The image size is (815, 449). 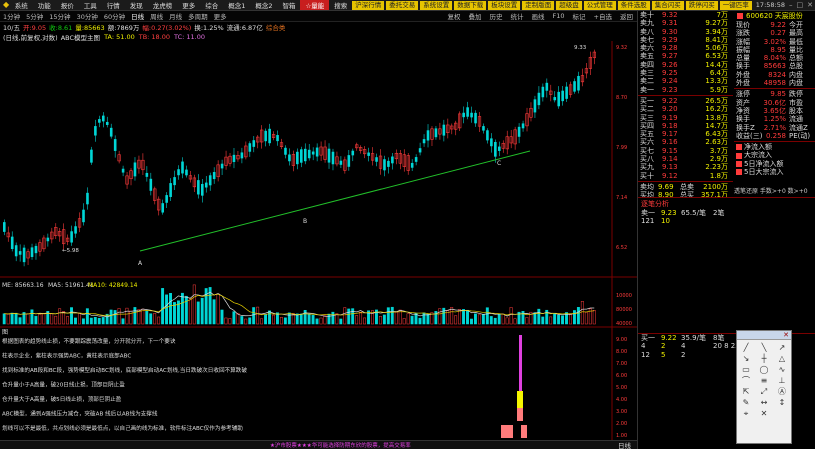 I want to click on chart-tool-5: F10, so click(x=559, y=16).